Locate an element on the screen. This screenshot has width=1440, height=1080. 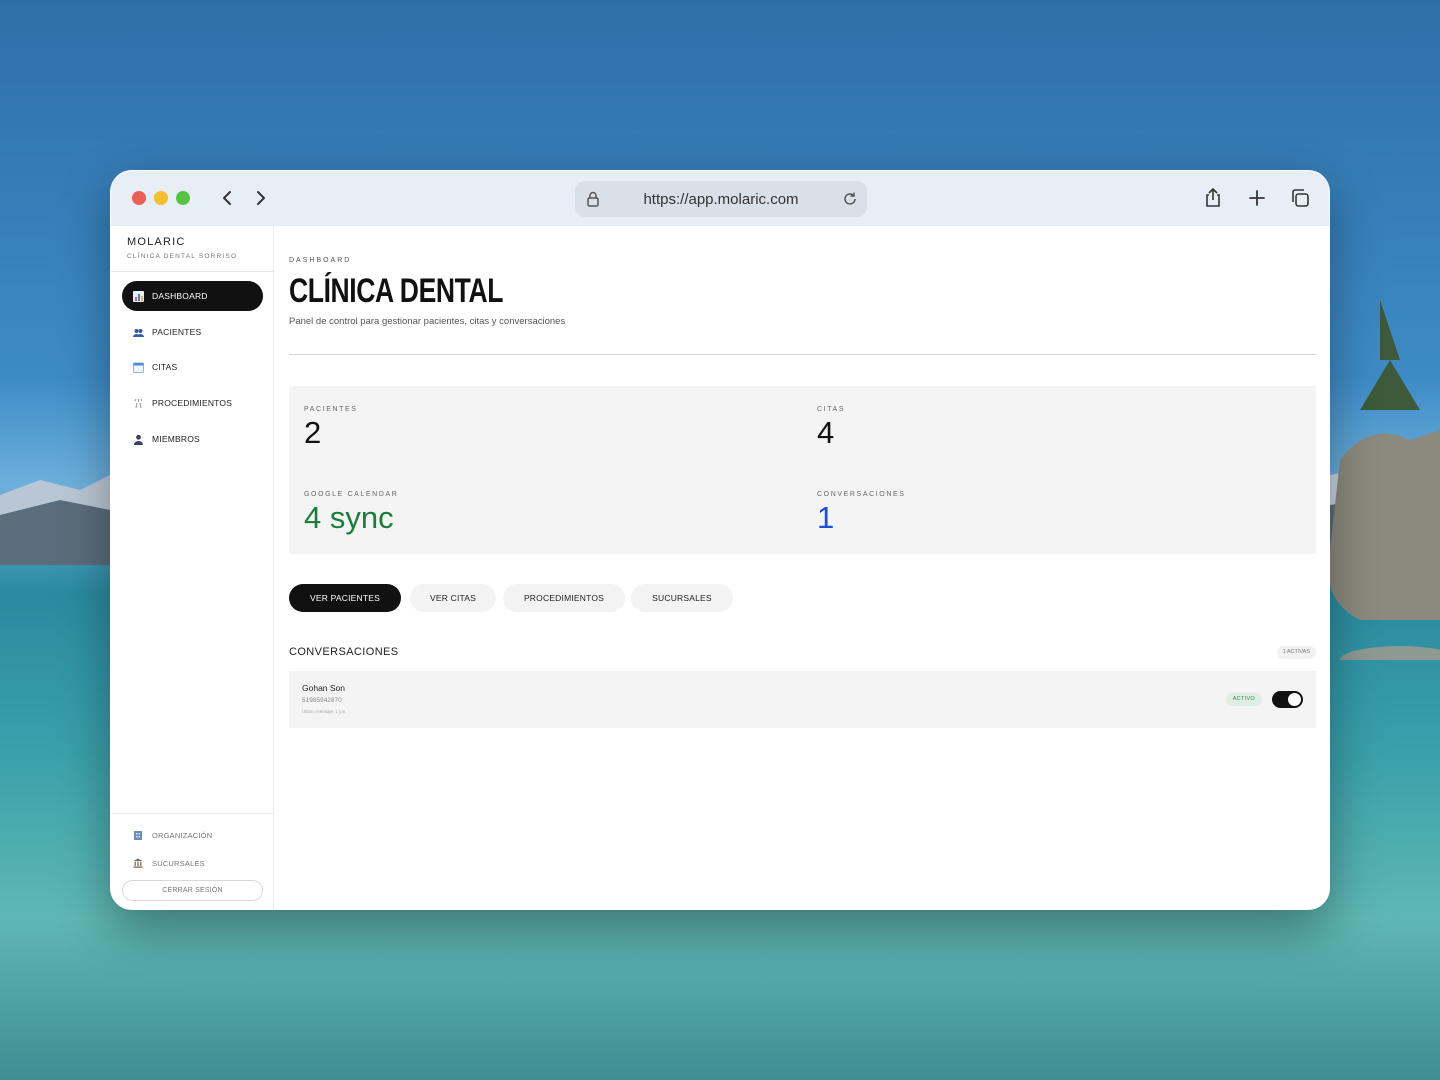
conversation-toggle is located at coordinates (1287, 699).